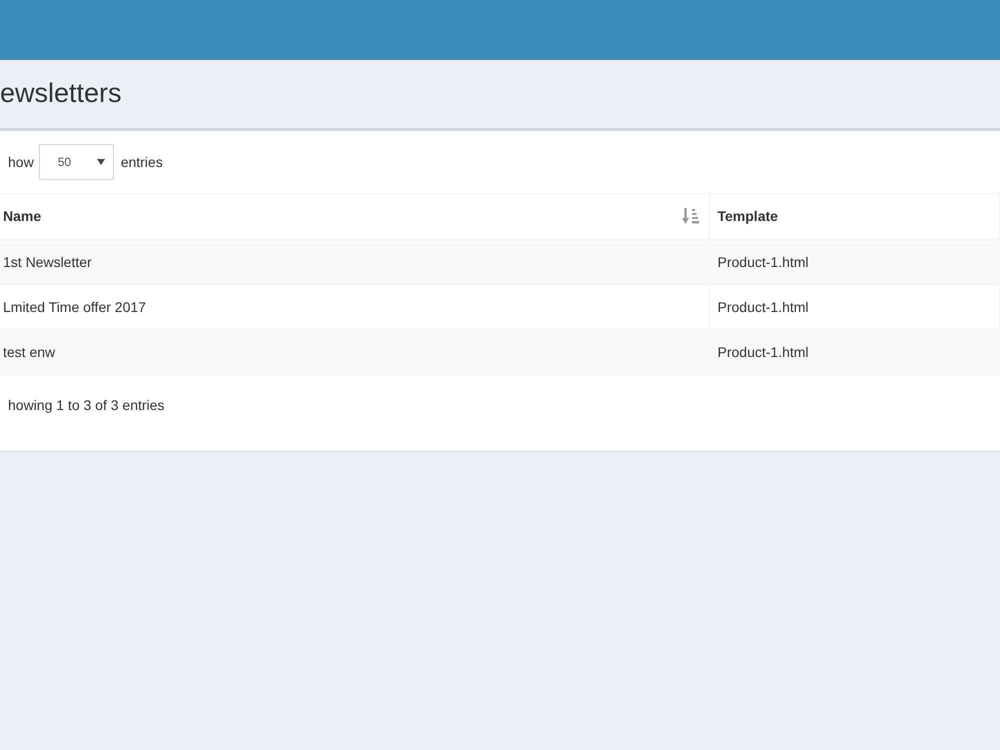 The height and width of the screenshot is (750, 1000). Describe the element at coordinates (86, 405) in the screenshot. I see `table-info: howing 1 to 3 of 3 entries` at that location.